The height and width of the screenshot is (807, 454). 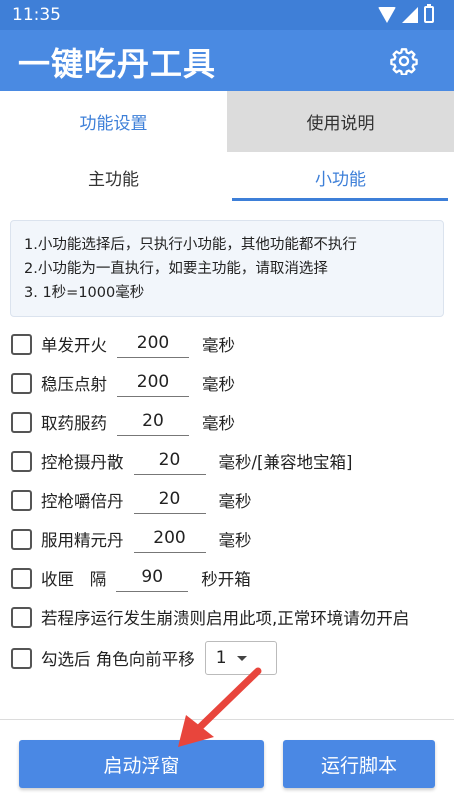 I want to click on option-take-medicine: 取药服药 20 毫秒, so click(x=123, y=422).